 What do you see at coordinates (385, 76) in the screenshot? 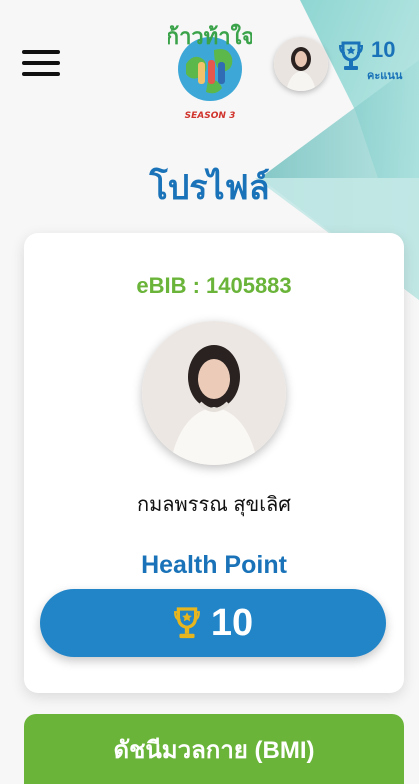
I see `score-unit-label: คะแนน` at bounding box center [385, 76].